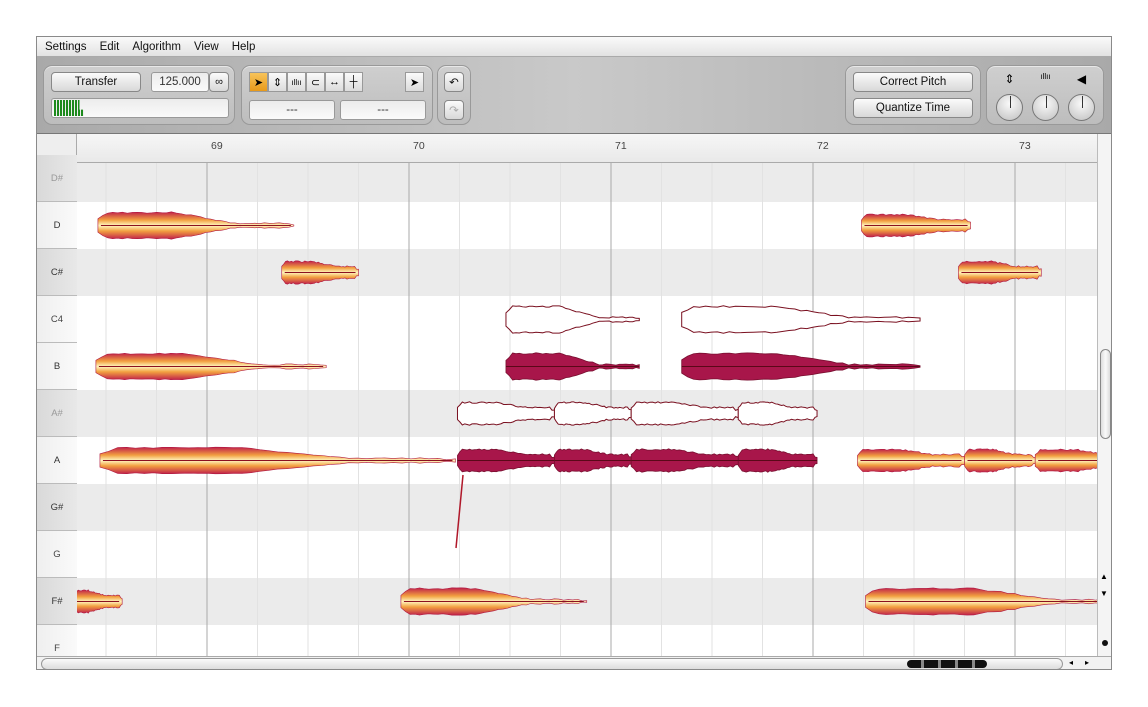 The image size is (1148, 707). I want to click on overview-waveform, so click(947, 664).